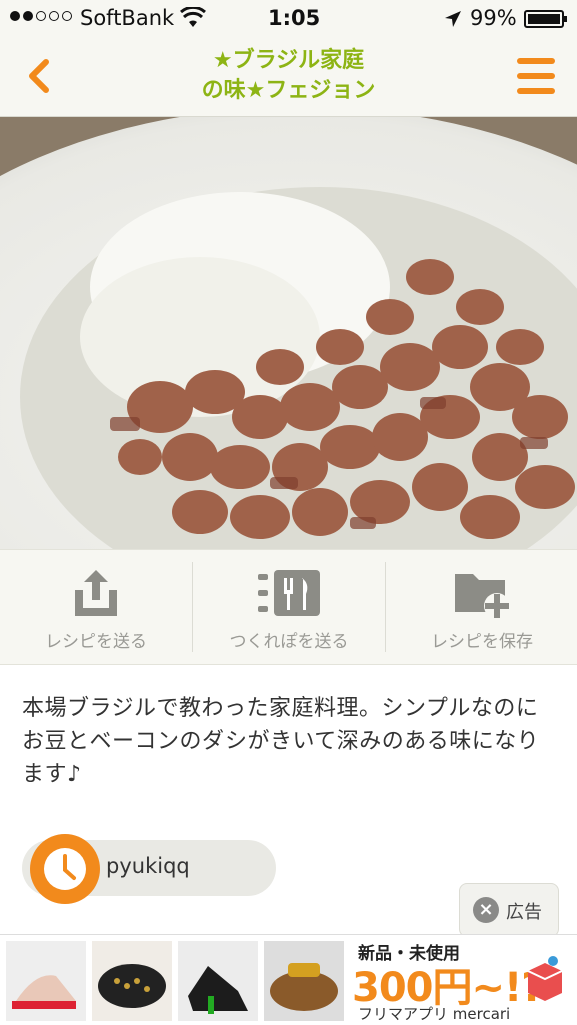 The image size is (577, 1025). I want to click on folder-add-icon, so click(482, 596).